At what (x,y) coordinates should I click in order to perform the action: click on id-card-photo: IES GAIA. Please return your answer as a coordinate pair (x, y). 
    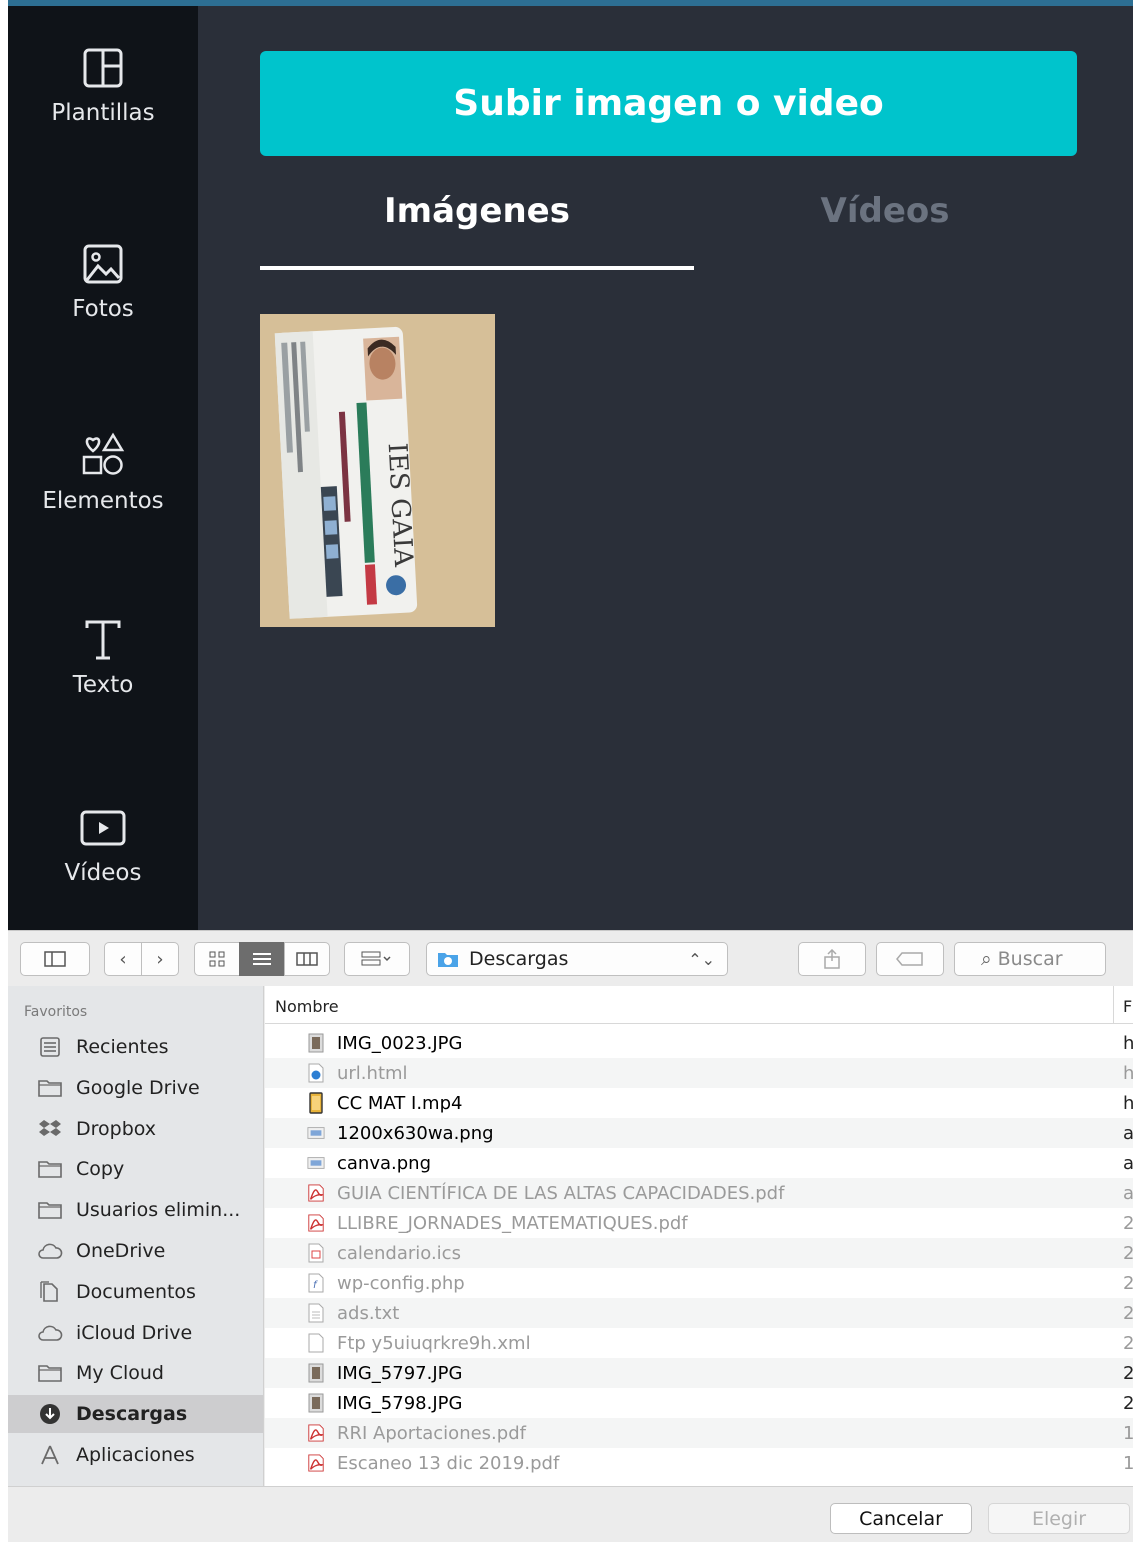
    Looking at the image, I should click on (377, 470).